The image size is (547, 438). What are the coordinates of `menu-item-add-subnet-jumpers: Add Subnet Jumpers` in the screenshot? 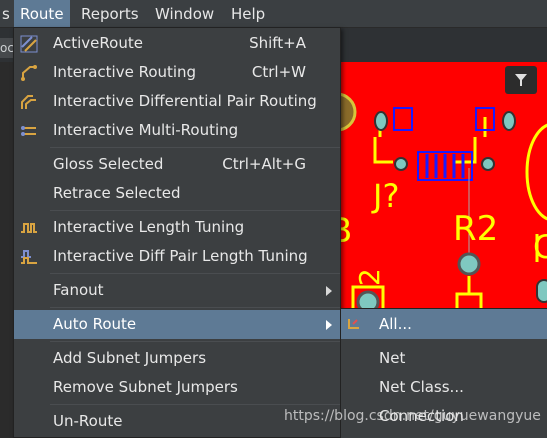 It's located at (177, 358).